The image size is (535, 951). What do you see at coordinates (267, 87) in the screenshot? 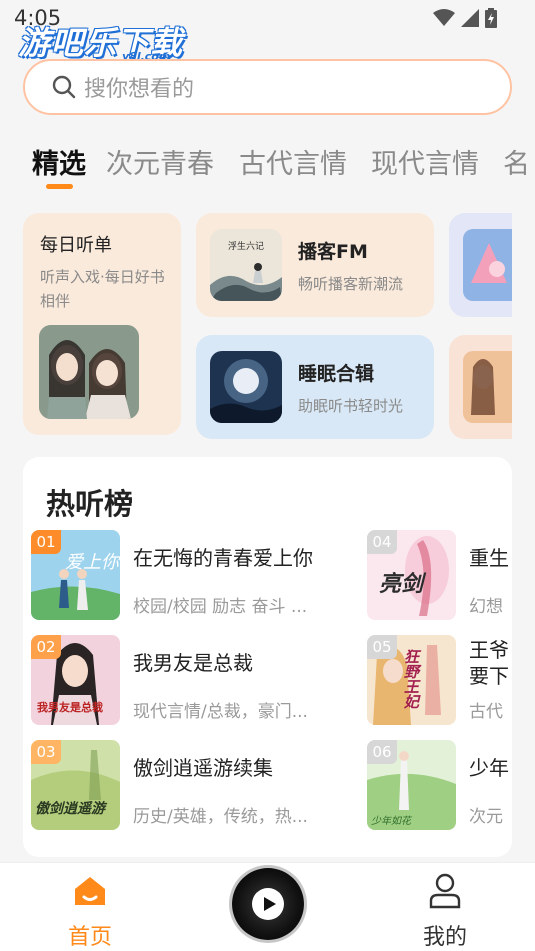
I see `search-input: 搜你想看的` at bounding box center [267, 87].